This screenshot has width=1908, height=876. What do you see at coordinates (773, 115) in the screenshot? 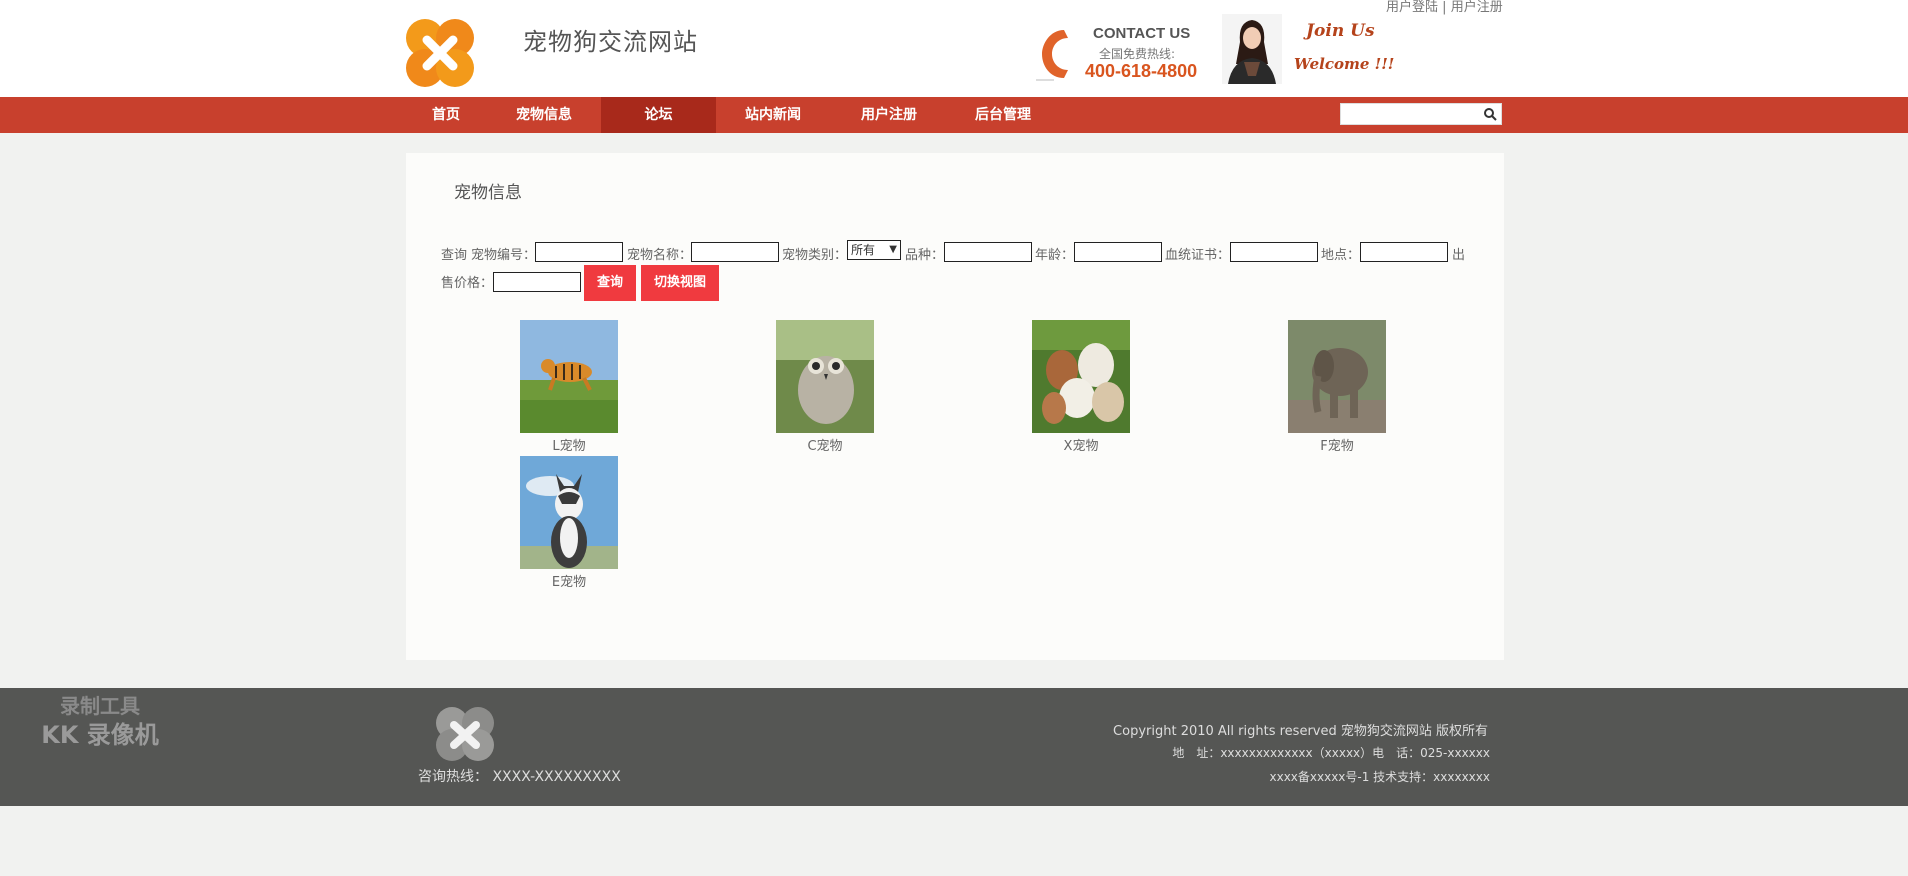
I see `nav-item-site-news: 站内新闻` at bounding box center [773, 115].